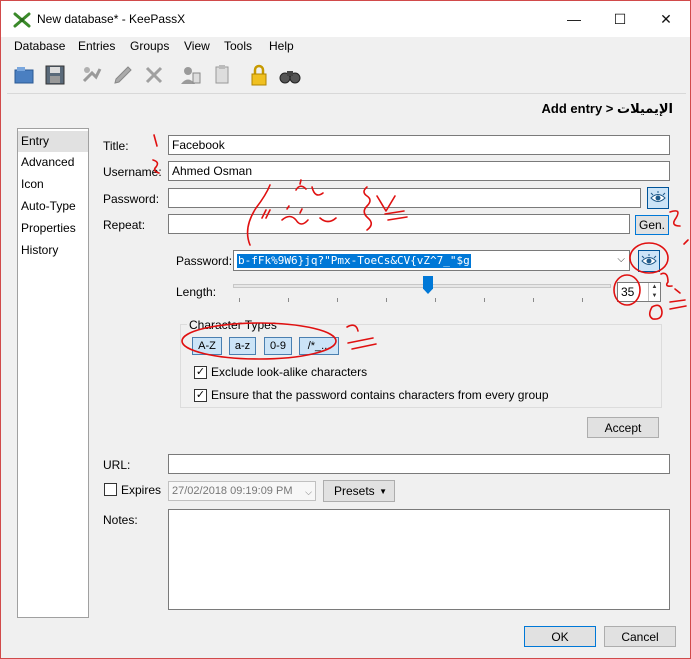  What do you see at coordinates (190, 75) in the screenshot?
I see `copy-username-icon` at bounding box center [190, 75].